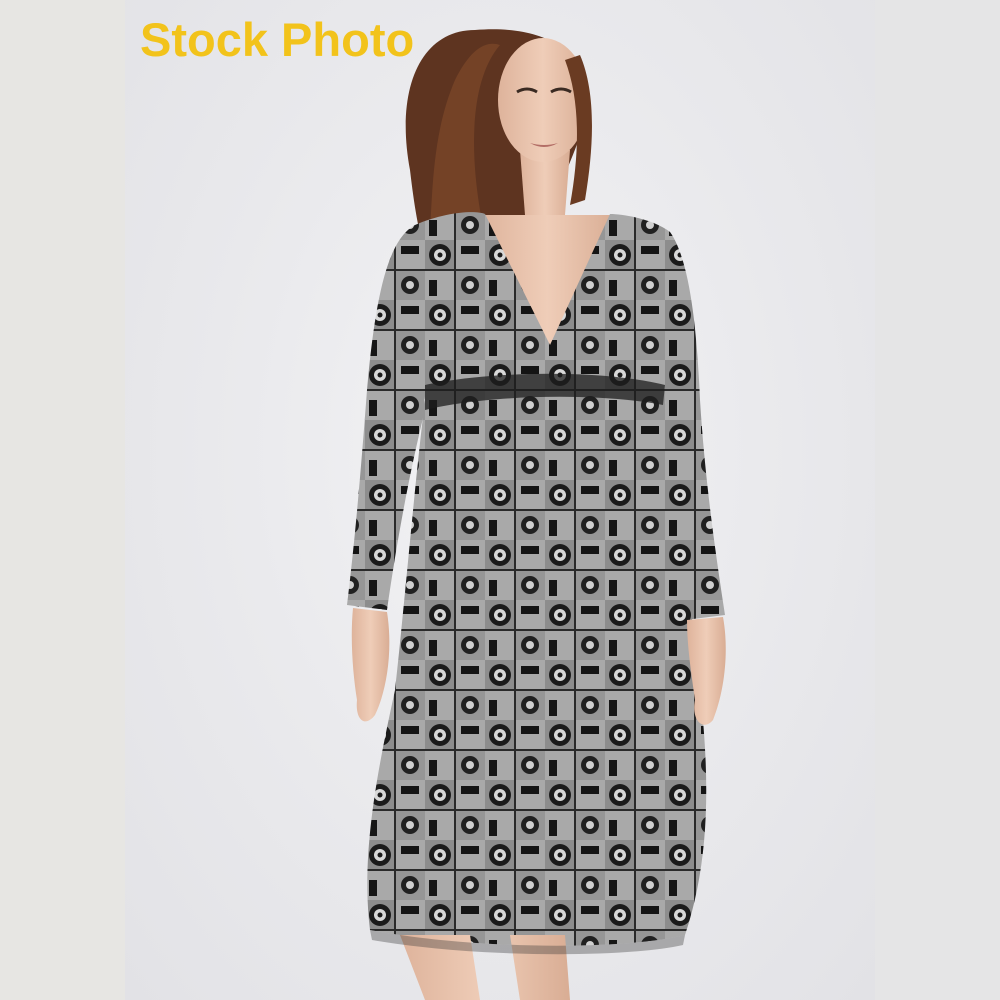  Describe the element at coordinates (543, 100) in the screenshot. I see `face` at that location.